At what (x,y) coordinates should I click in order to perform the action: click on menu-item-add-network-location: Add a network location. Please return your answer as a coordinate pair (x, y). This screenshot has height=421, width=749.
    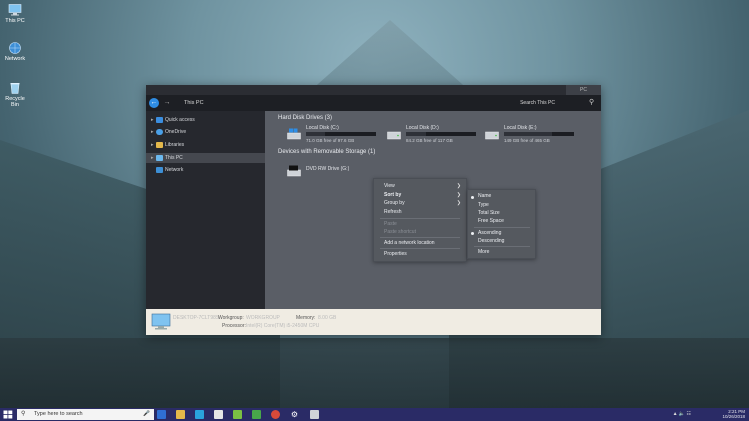
    Looking at the image, I should click on (409, 243).